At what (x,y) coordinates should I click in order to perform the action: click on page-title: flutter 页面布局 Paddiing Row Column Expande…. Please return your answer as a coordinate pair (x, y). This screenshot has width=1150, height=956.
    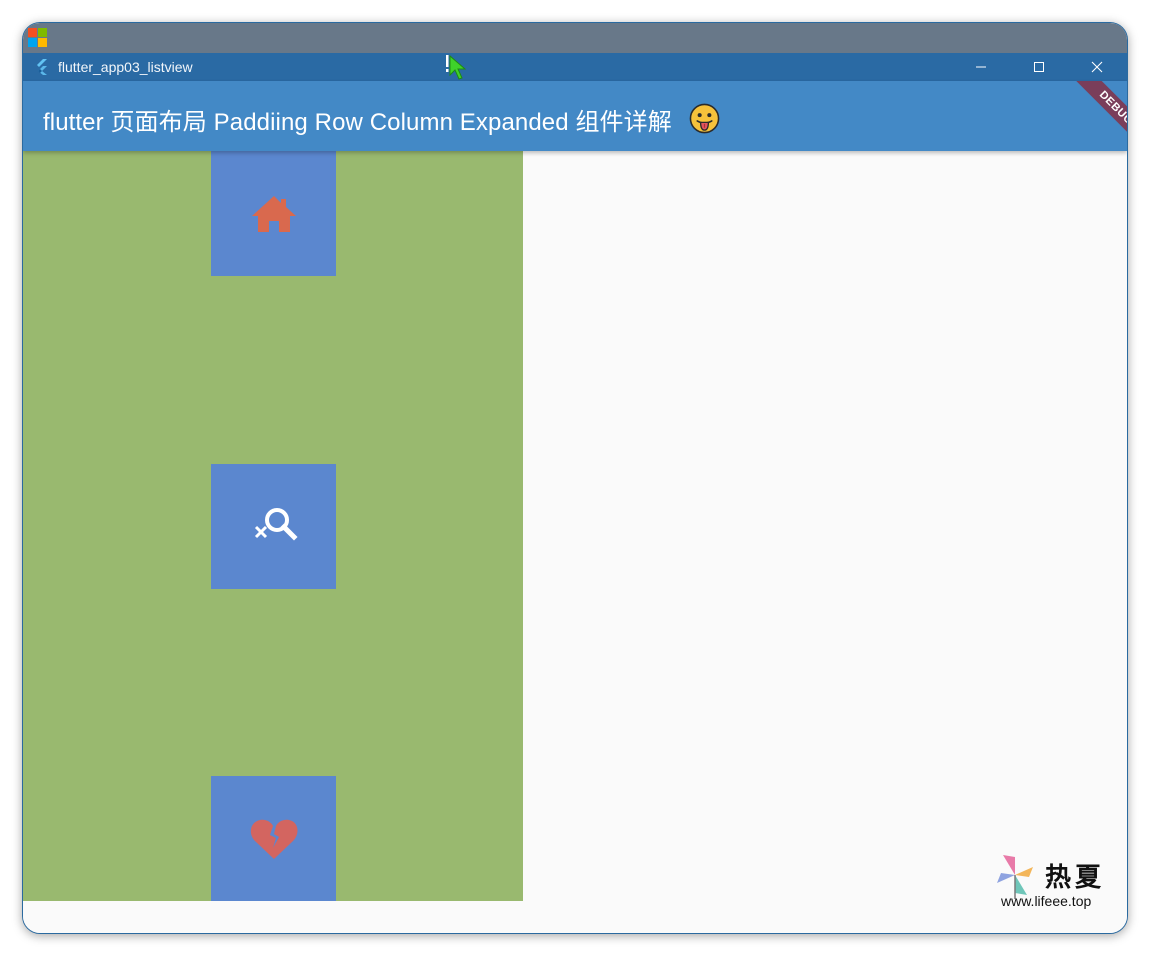
    Looking at the image, I should click on (357, 122).